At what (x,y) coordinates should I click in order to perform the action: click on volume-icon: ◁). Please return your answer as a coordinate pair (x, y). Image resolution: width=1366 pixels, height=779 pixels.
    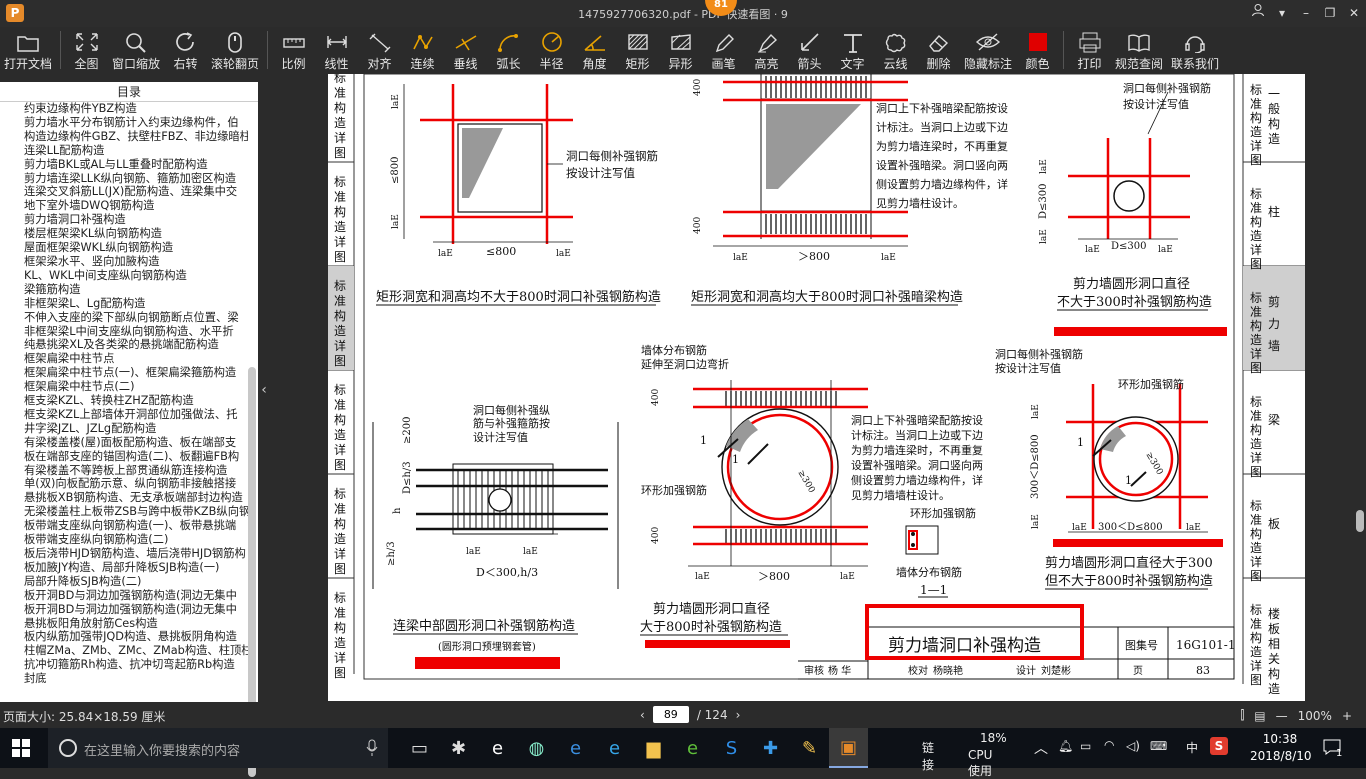
    Looking at the image, I should click on (1133, 746).